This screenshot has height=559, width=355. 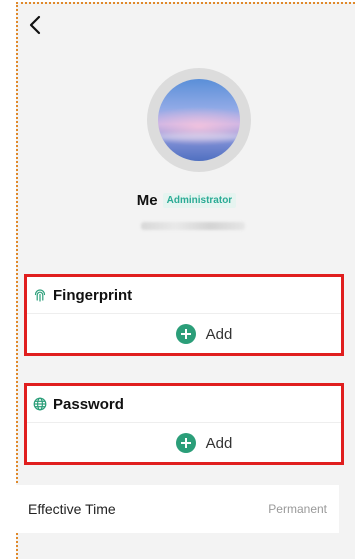 What do you see at coordinates (193, 226) in the screenshot?
I see `redacted-account-id` at bounding box center [193, 226].